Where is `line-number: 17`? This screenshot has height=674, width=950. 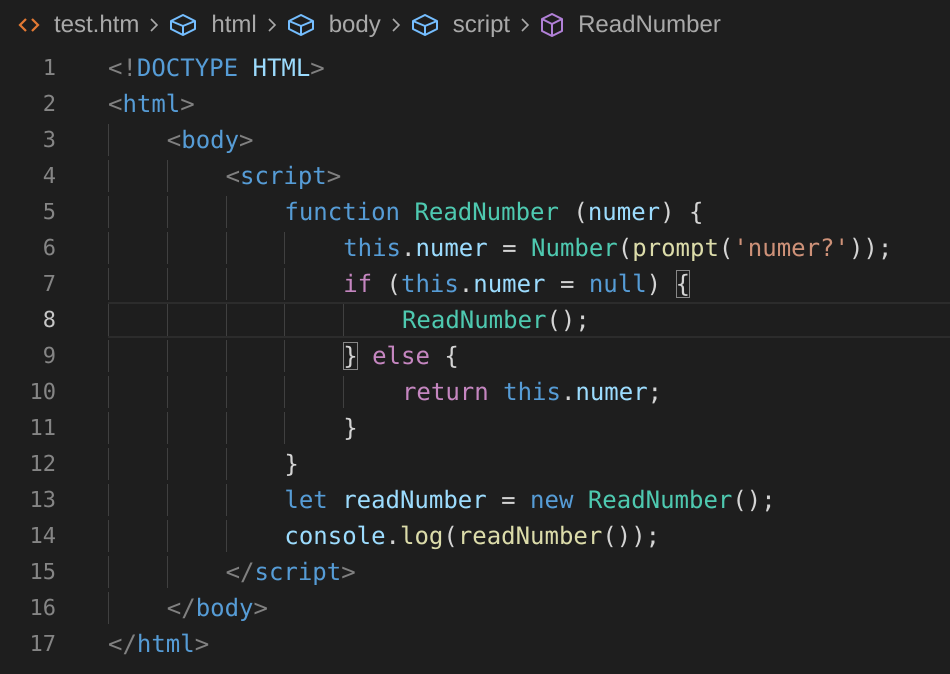 line-number: 17 is located at coordinates (42, 644).